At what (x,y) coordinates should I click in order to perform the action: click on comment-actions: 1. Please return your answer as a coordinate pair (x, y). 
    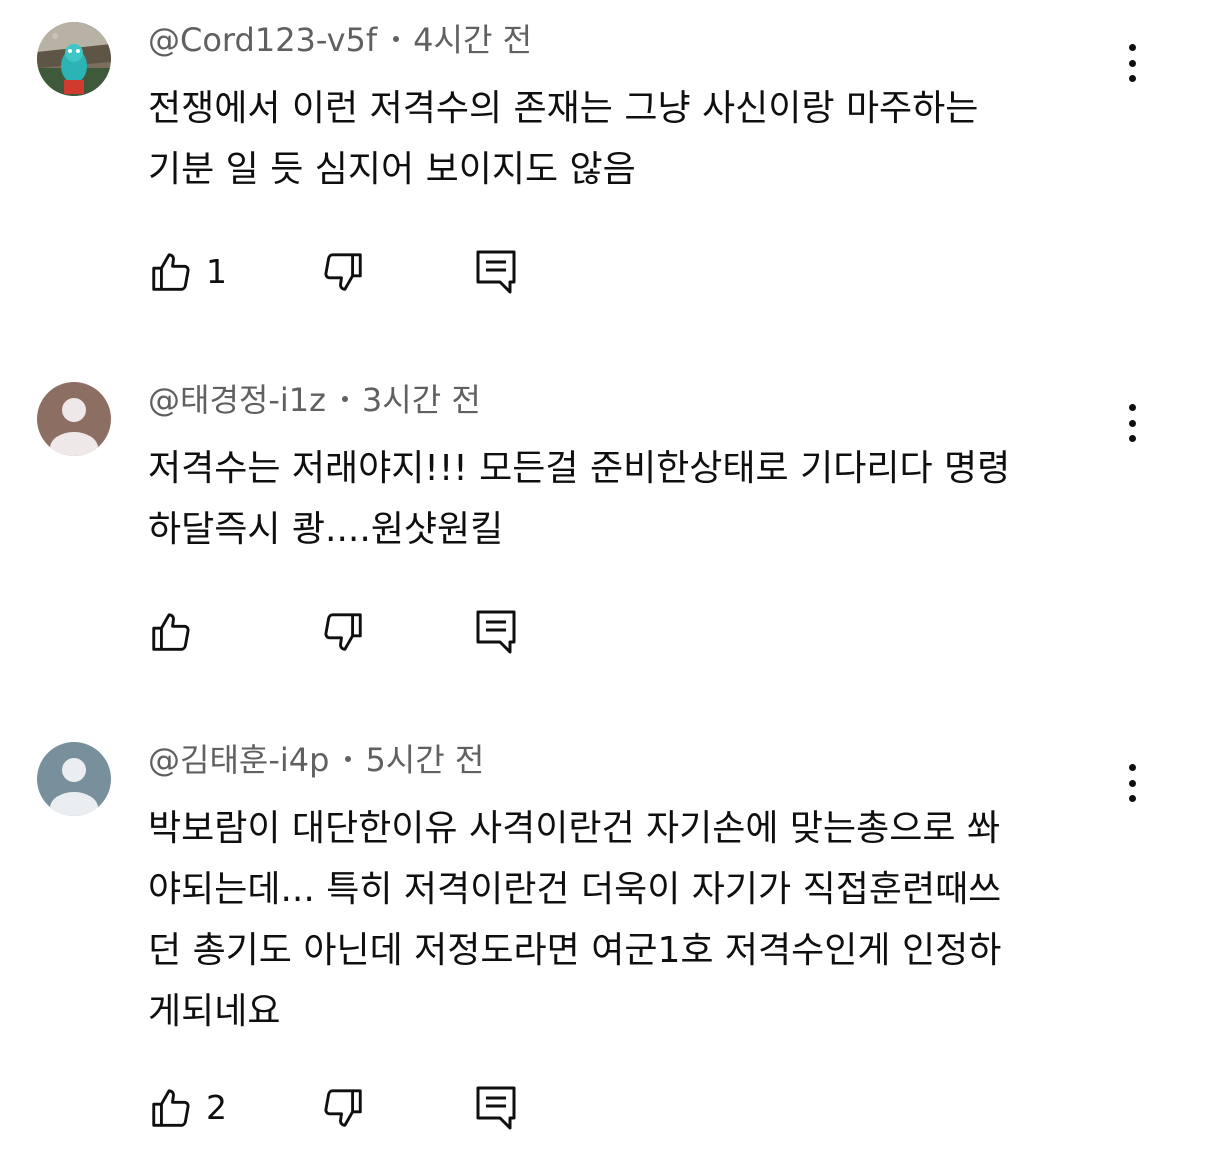
    Looking at the image, I should click on (358, 272).